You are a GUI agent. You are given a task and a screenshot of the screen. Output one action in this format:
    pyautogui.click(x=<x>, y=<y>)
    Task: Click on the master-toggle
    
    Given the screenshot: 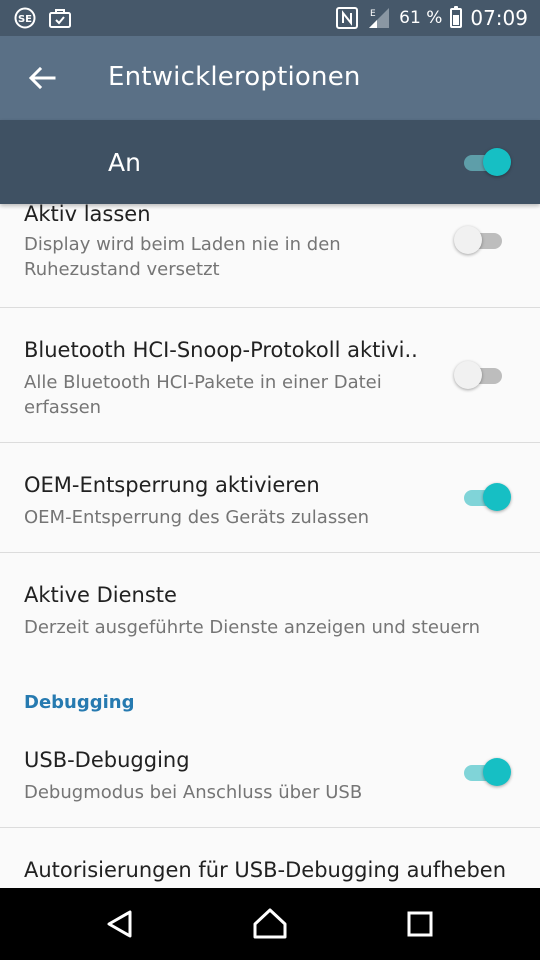 What is the action you would take?
    pyautogui.click(x=486, y=162)
    